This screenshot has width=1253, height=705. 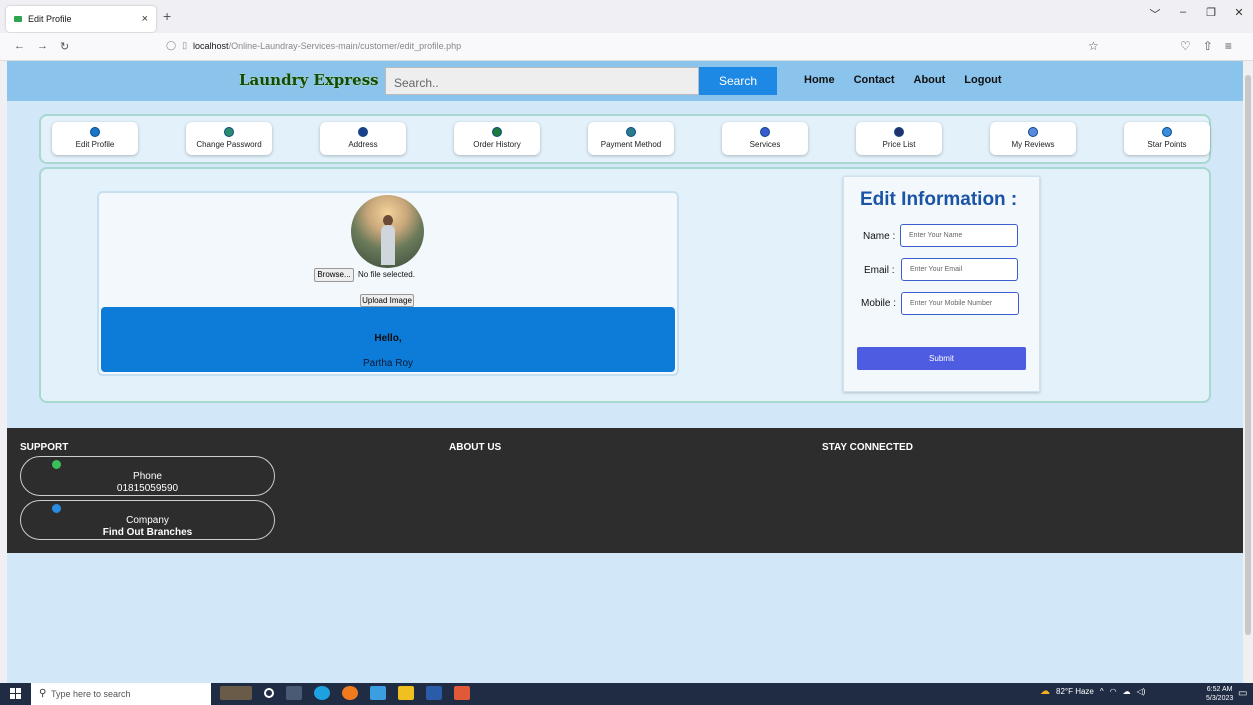 What do you see at coordinates (1220, 698) in the screenshot?
I see `clock-date: 5/3/2023` at bounding box center [1220, 698].